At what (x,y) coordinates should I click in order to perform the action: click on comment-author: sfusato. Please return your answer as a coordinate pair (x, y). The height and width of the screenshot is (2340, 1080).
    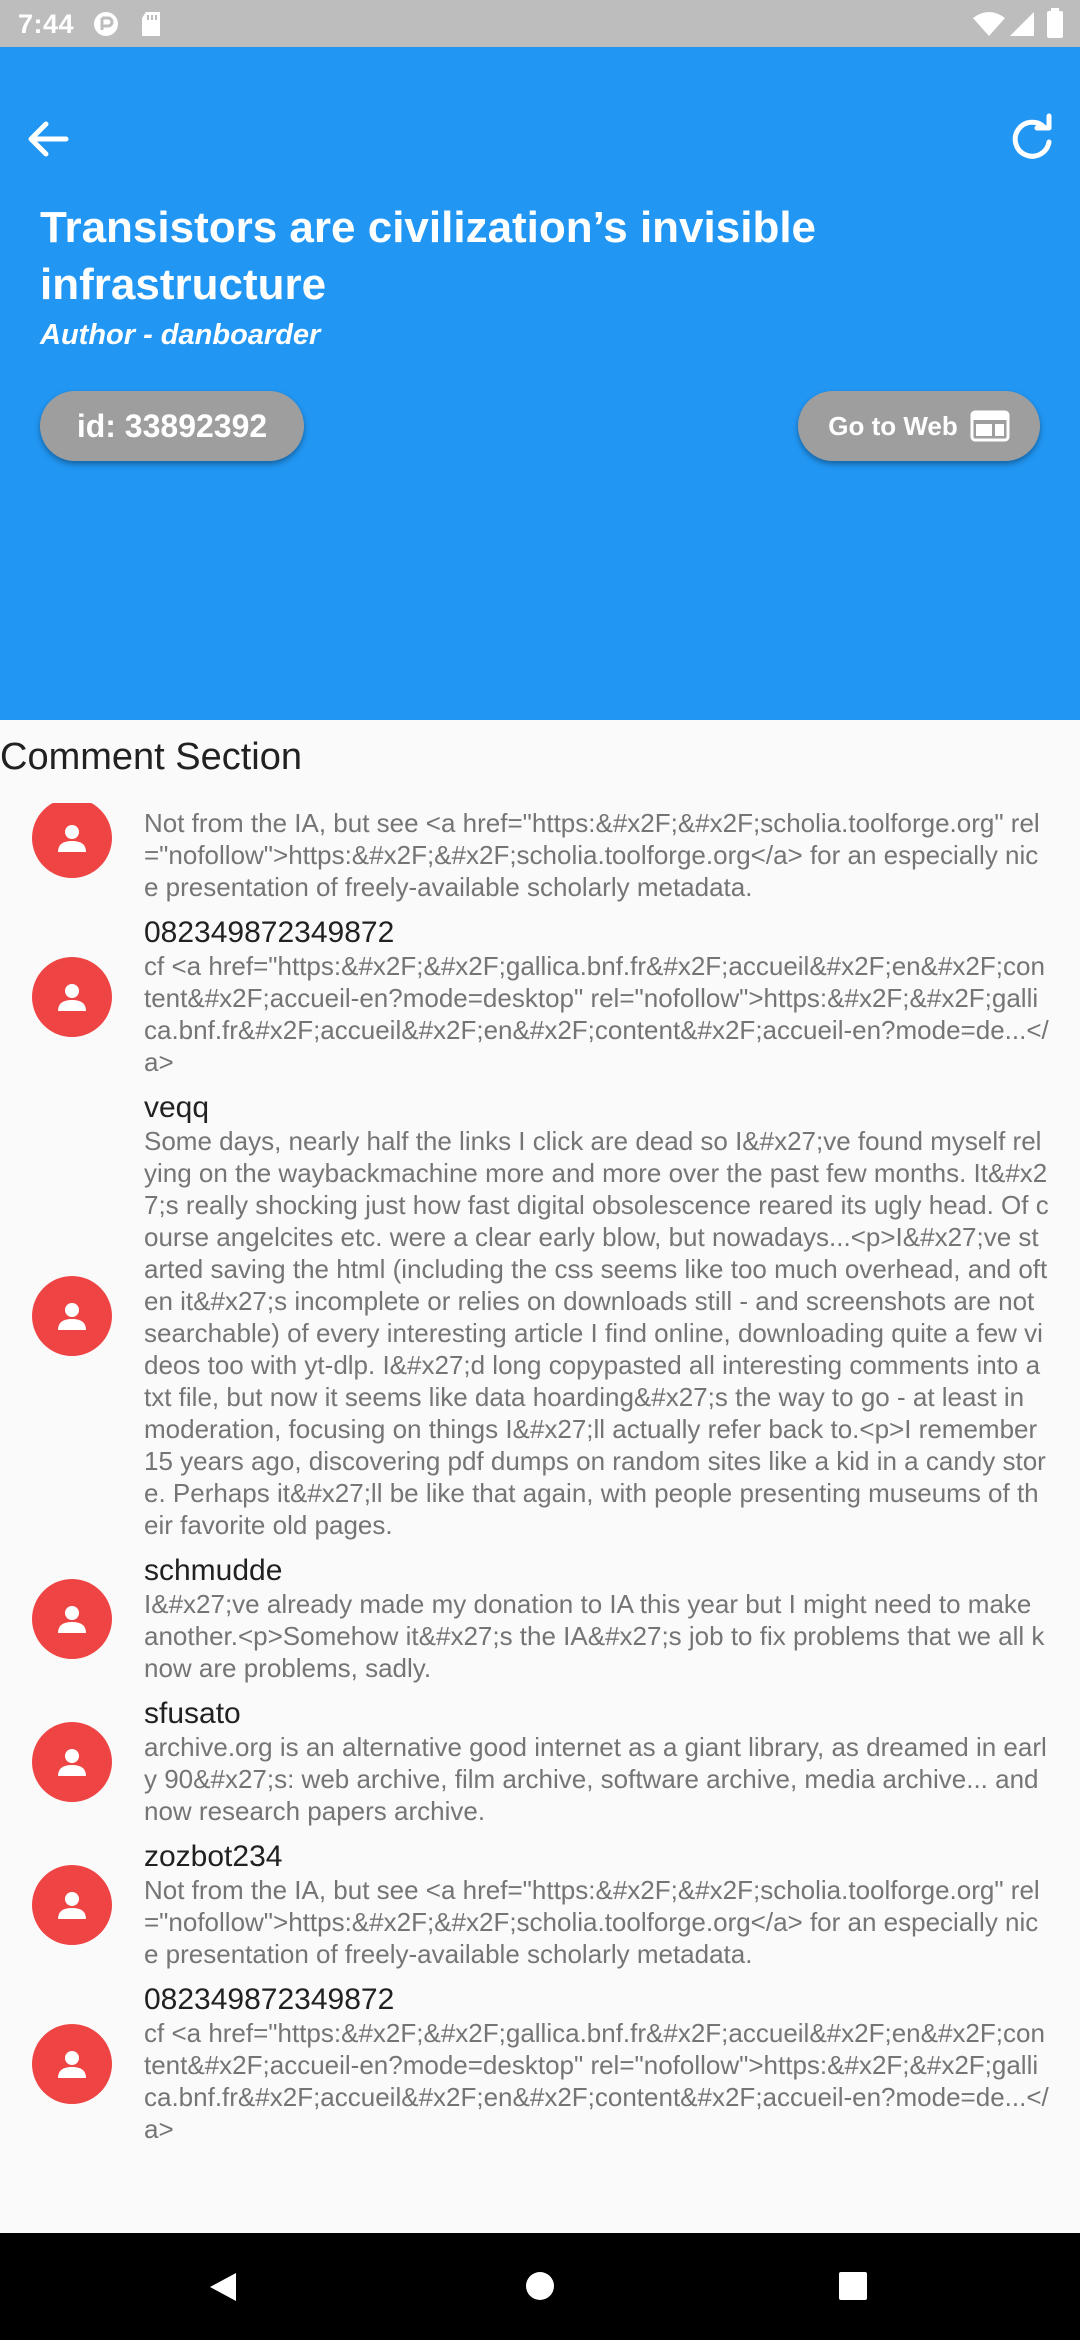
    Looking at the image, I should click on (192, 1713).